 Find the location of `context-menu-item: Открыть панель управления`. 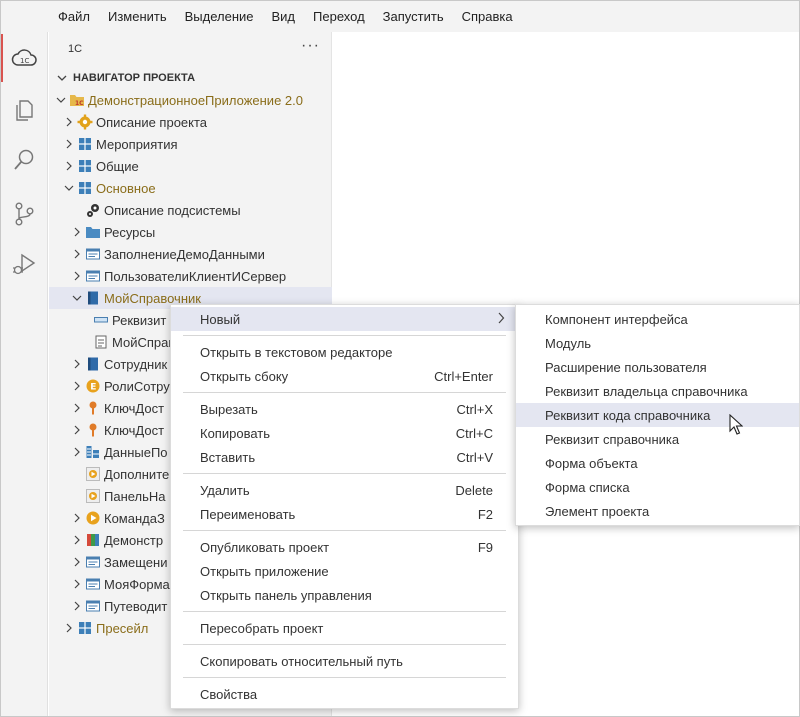

context-menu-item: Открыть панель управления is located at coordinates (344, 595).